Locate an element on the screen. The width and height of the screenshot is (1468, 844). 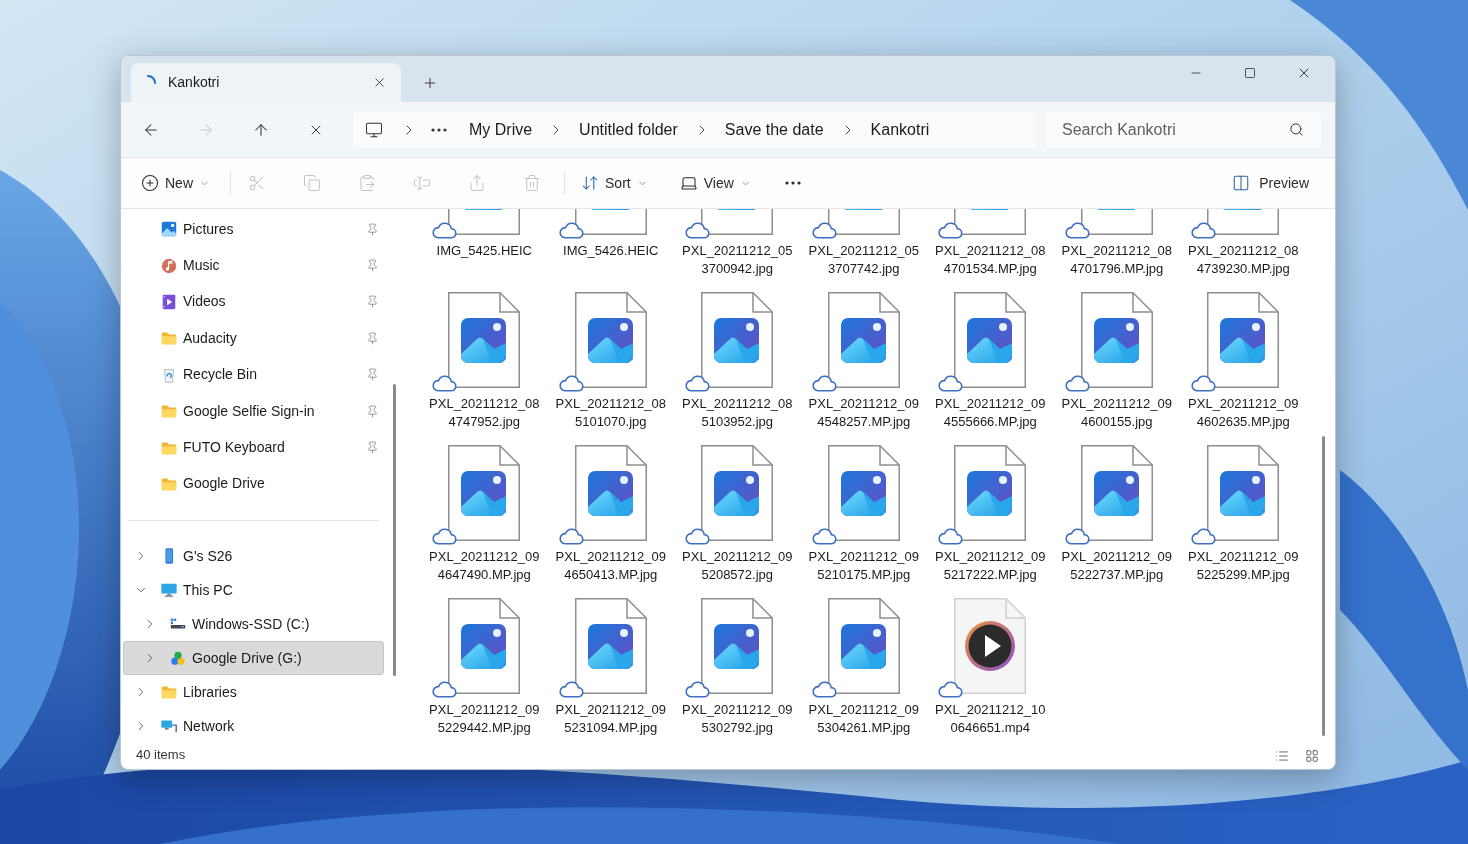
breadcrumb-item: Untitled folder is located at coordinates (628, 129).